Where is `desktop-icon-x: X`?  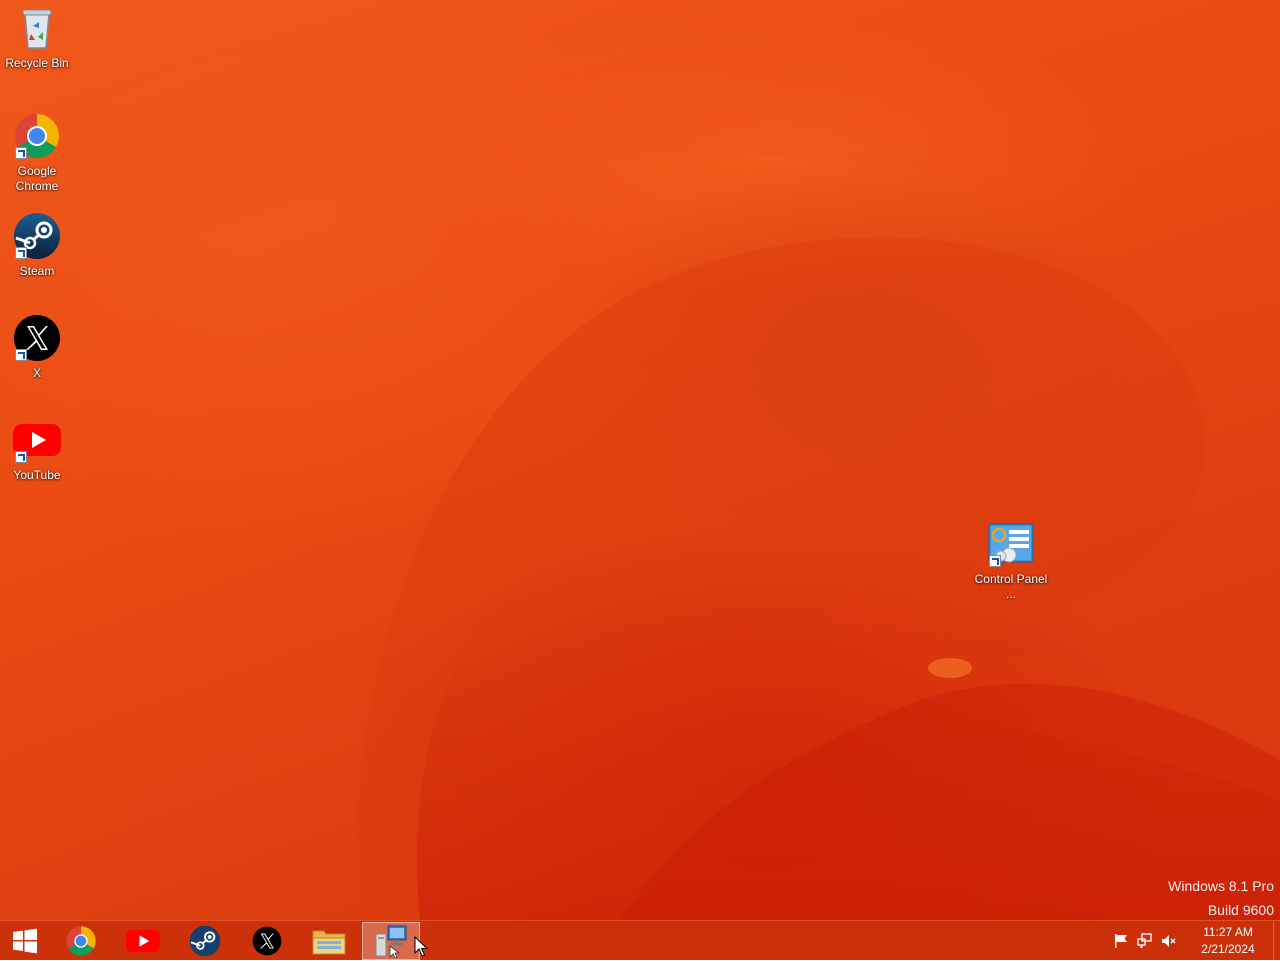
desktop-icon-x: X is located at coordinates (37, 347).